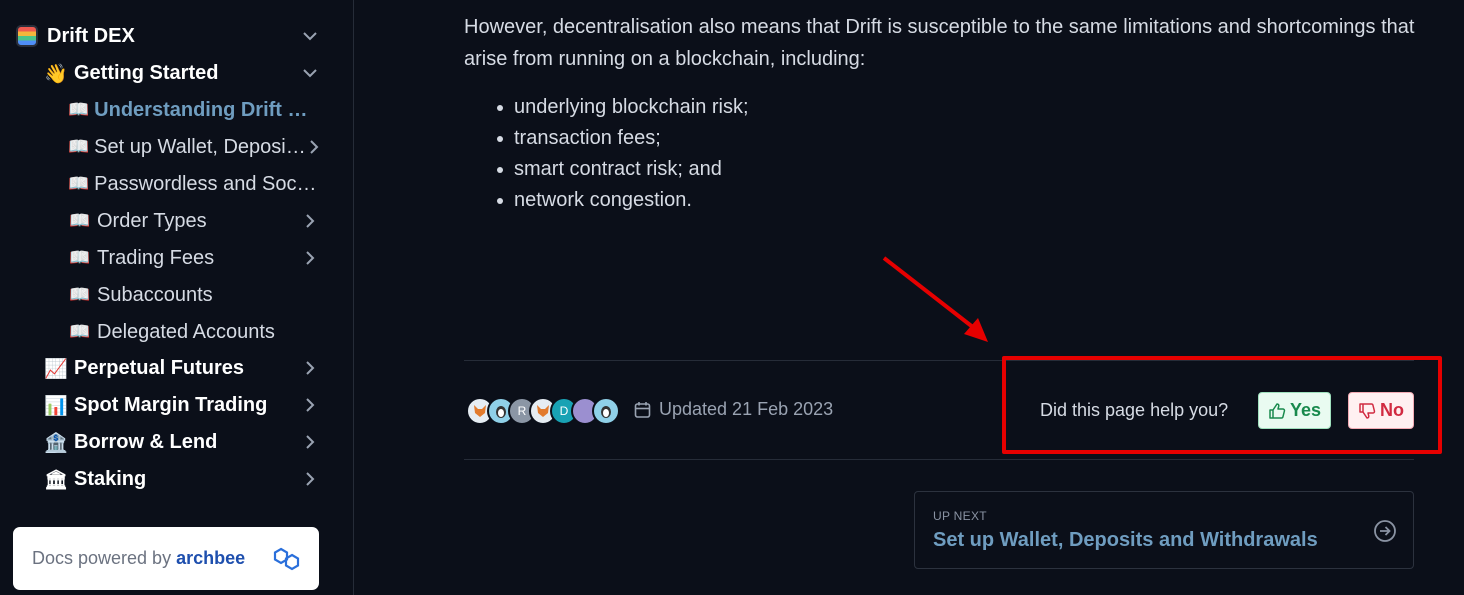 This screenshot has height=595, width=1464. What do you see at coordinates (642, 409) in the screenshot?
I see `calendar-icon` at bounding box center [642, 409].